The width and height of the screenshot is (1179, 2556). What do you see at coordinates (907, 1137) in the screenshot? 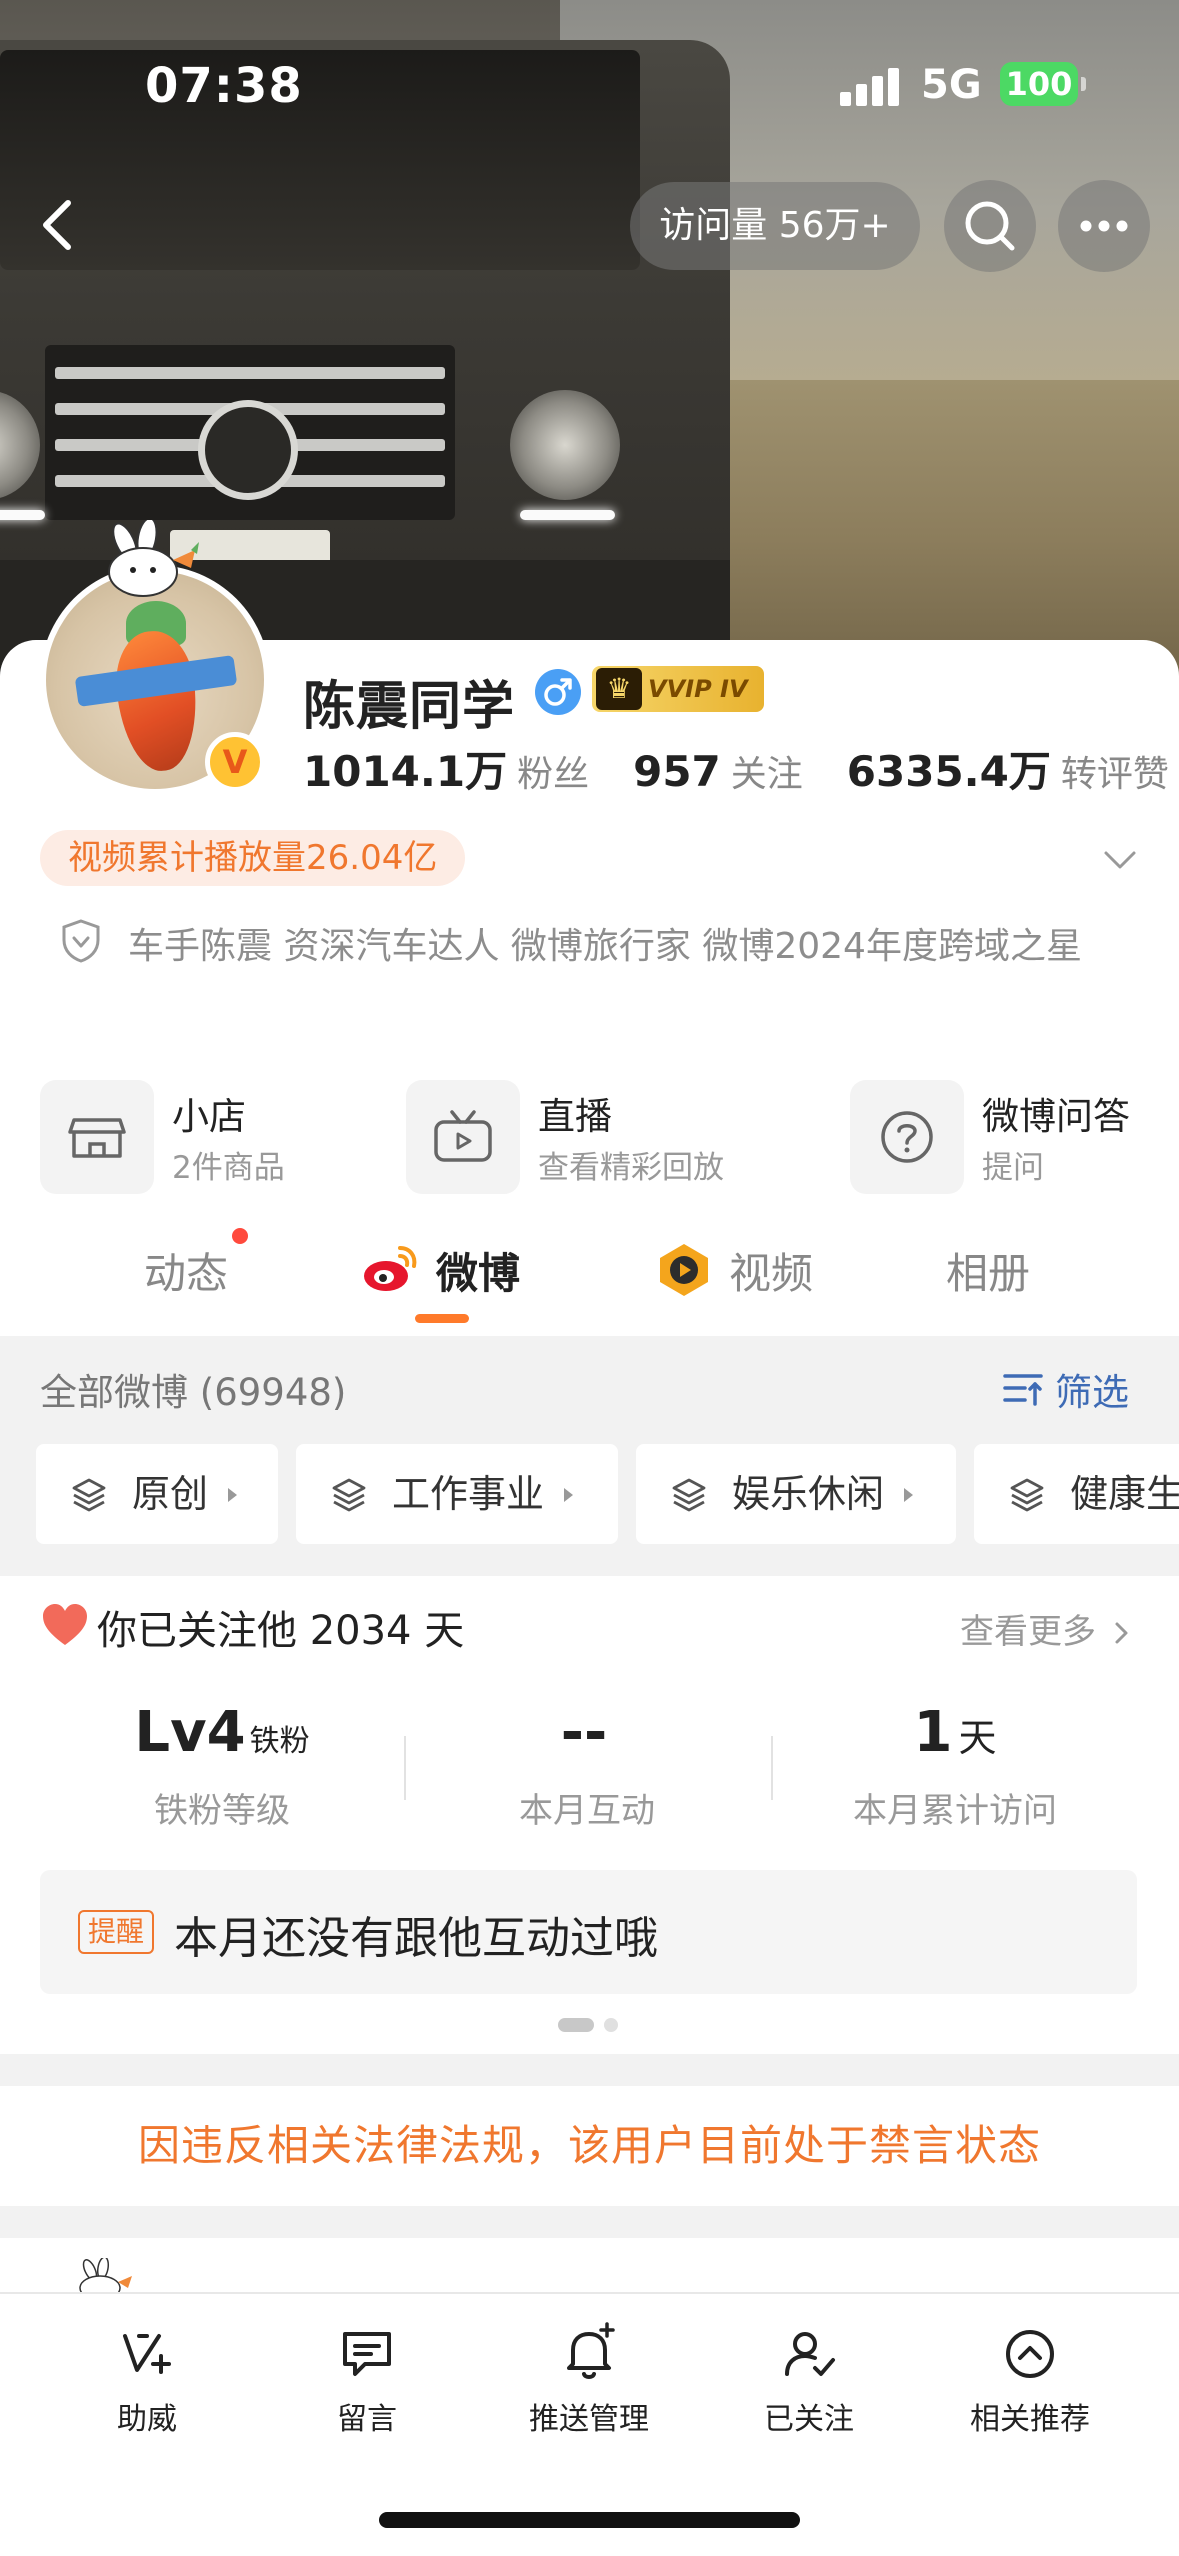
I see `question-icon` at bounding box center [907, 1137].